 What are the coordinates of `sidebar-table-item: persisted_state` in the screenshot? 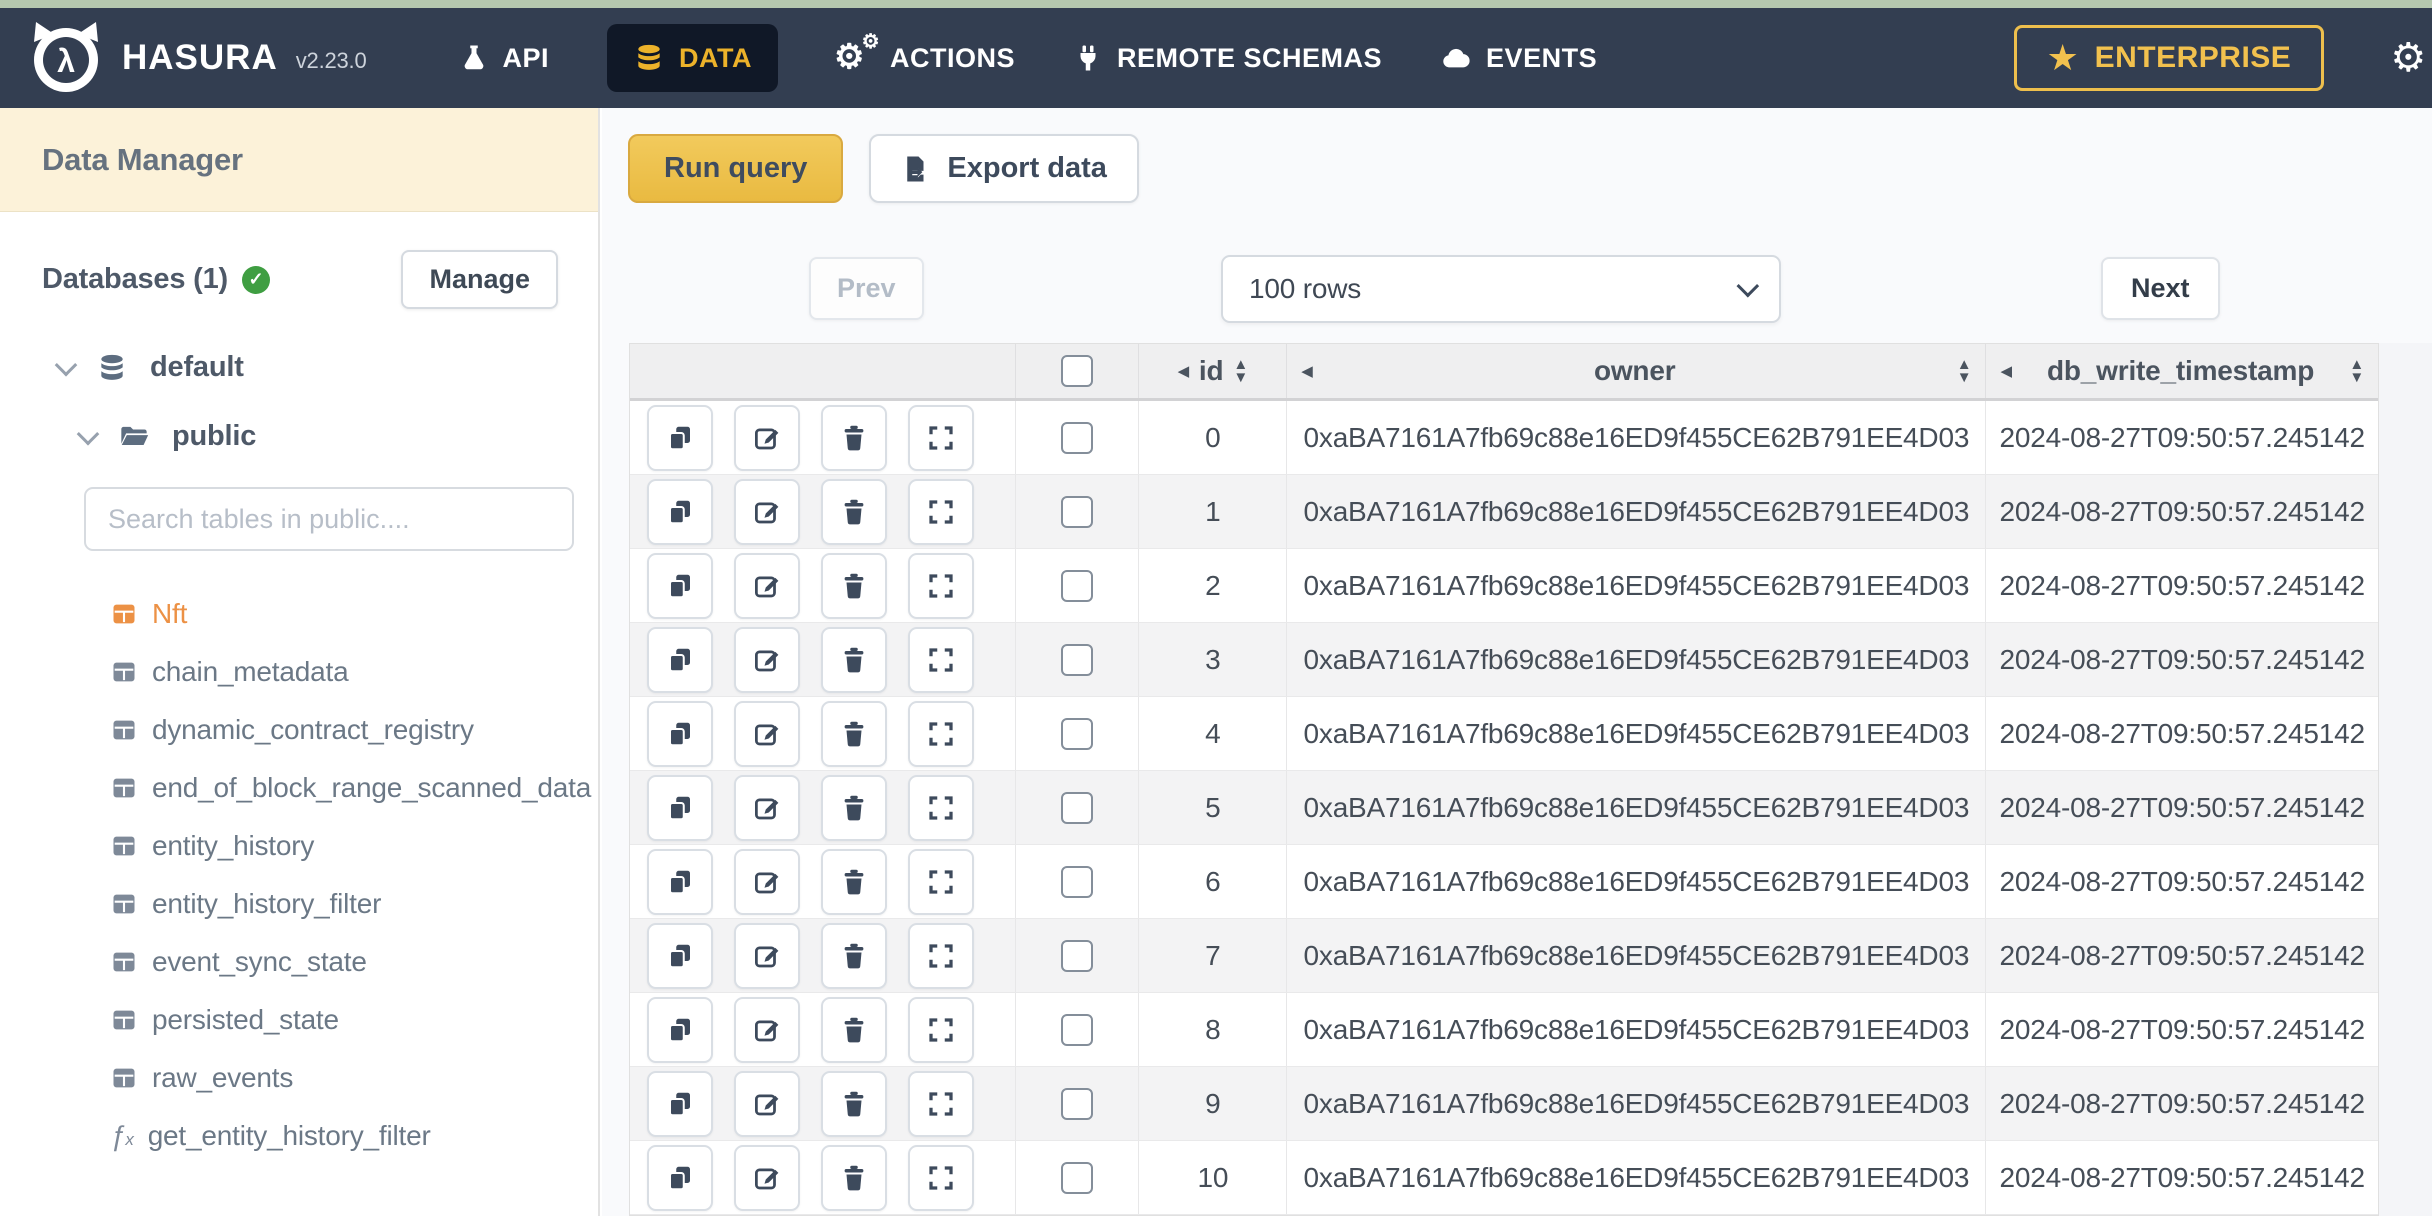 It's located at (299, 1020).